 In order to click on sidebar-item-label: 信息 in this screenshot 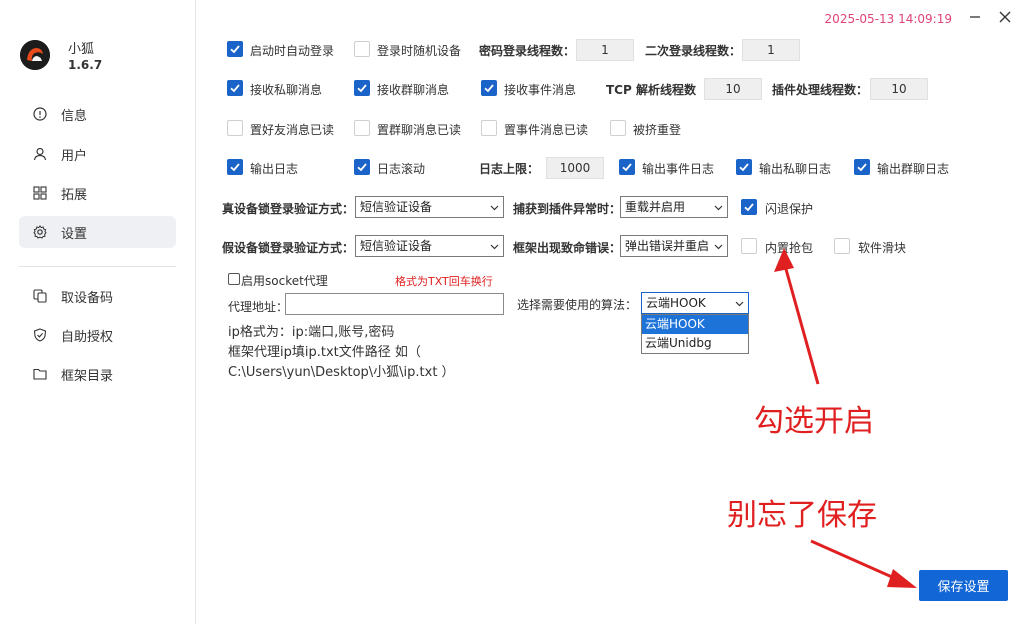, I will do `click(74, 116)`.